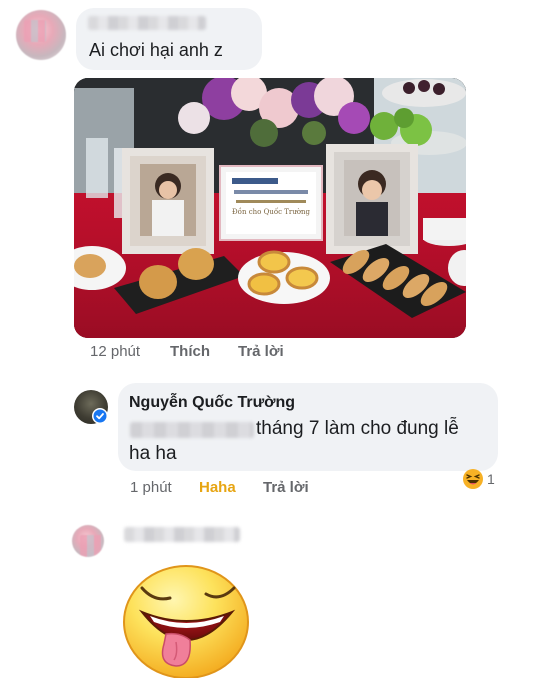  I want to click on like-button: Thích, so click(190, 351).